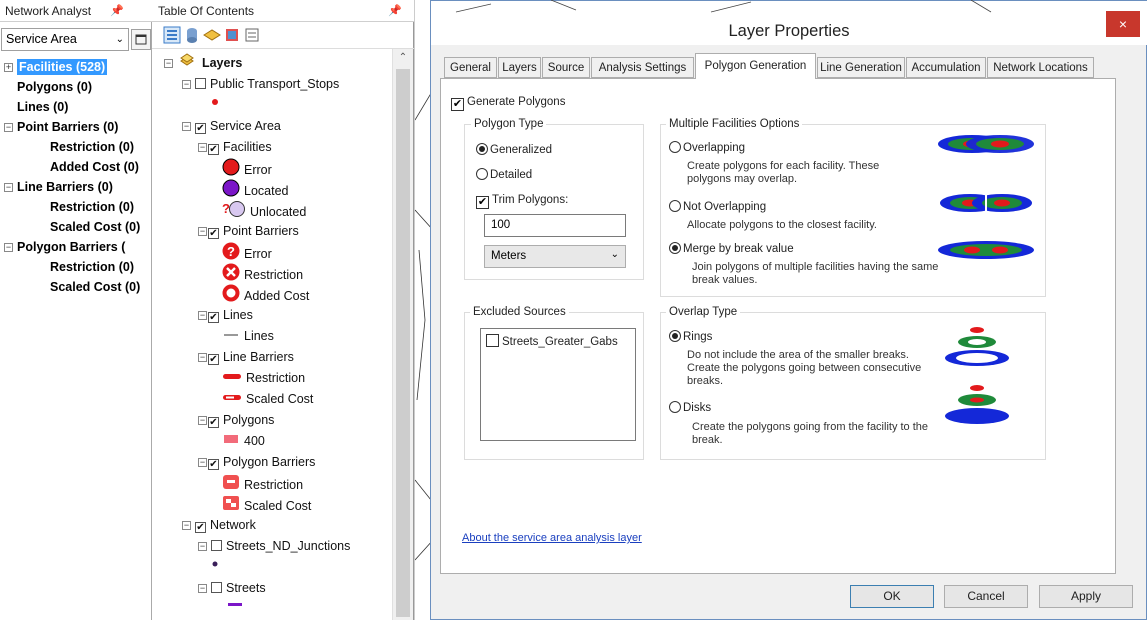 The width and height of the screenshot is (1147, 620). Describe the element at coordinates (252, 35) in the screenshot. I see `options-icon` at that location.